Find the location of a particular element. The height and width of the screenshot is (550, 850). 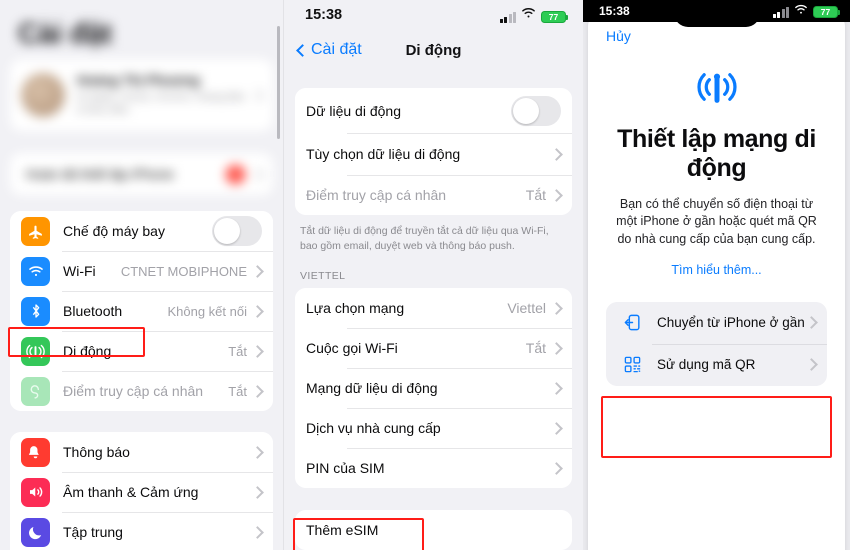

sidebar-item-label: Tập trung is located at coordinates (93, 532).